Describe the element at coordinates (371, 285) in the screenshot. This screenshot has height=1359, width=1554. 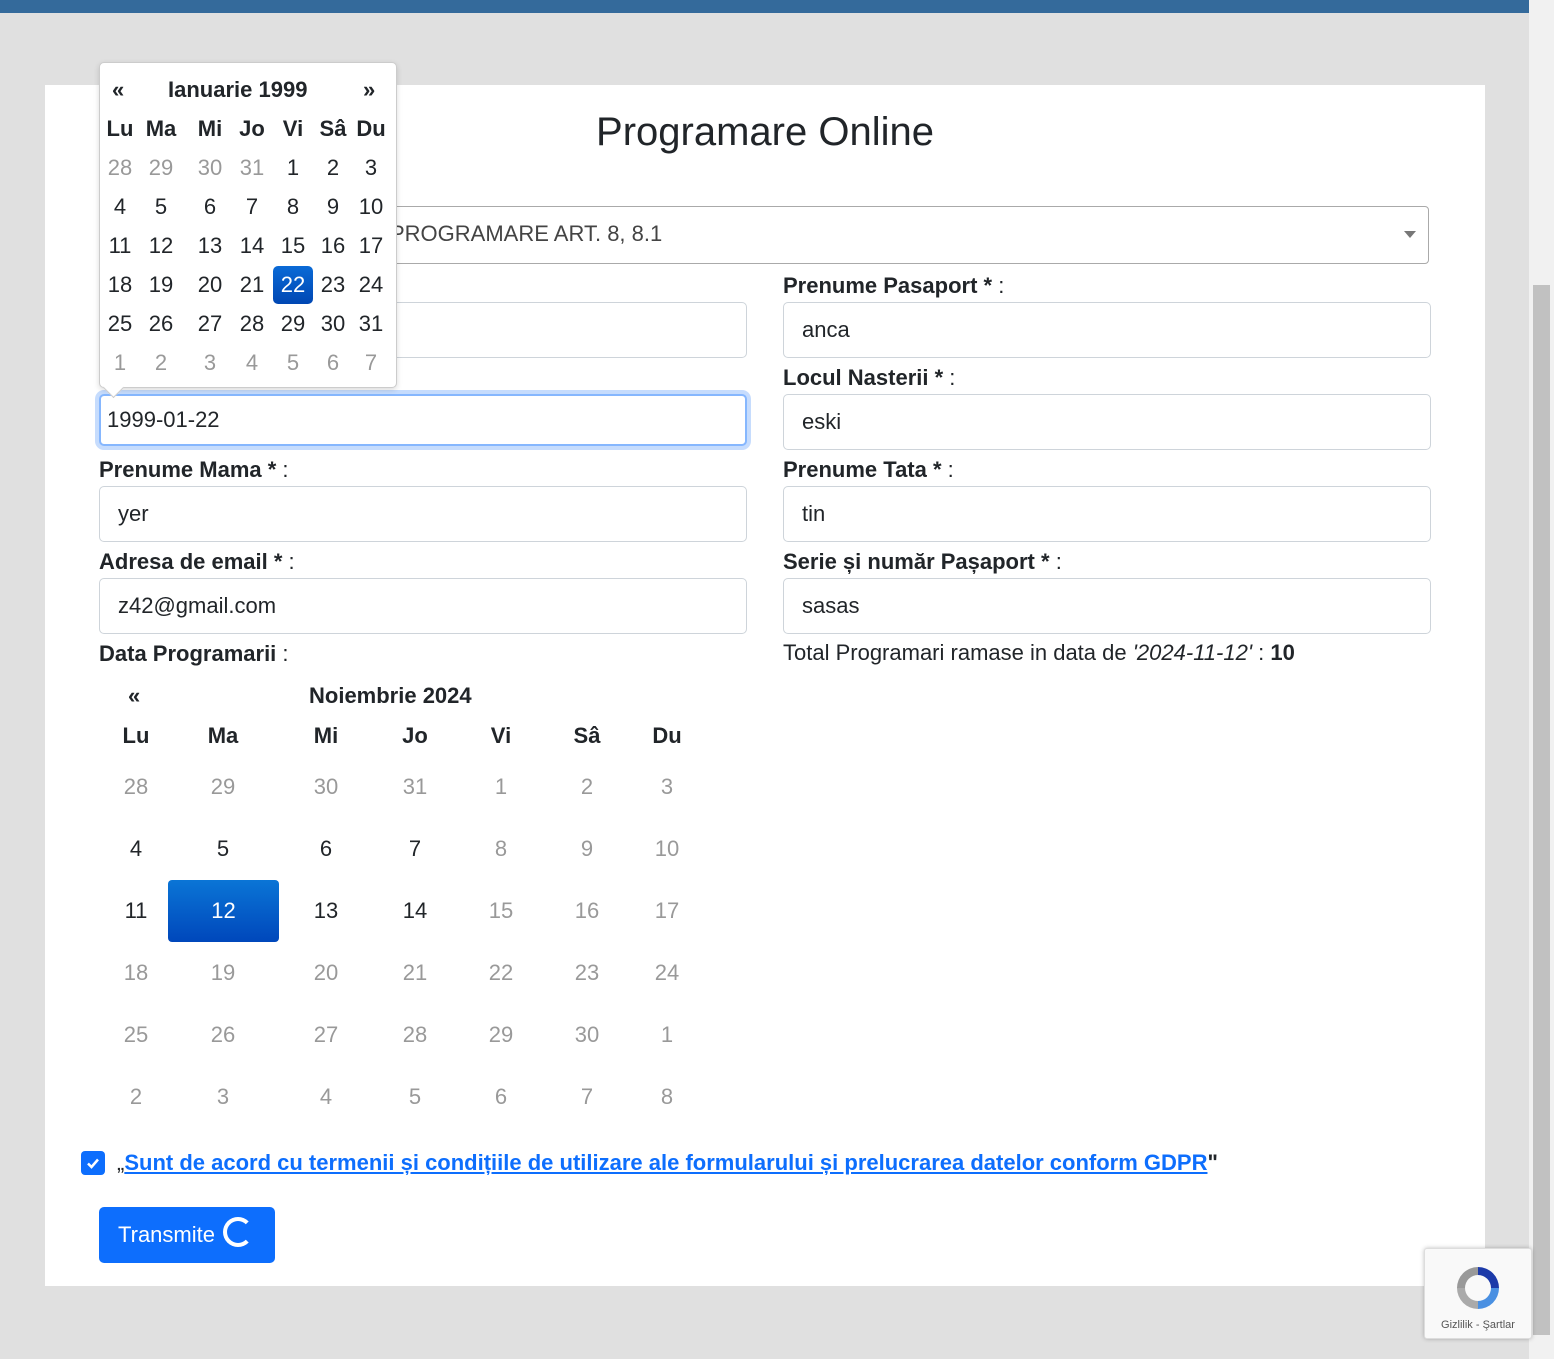
I see `popup-day: 24` at that location.